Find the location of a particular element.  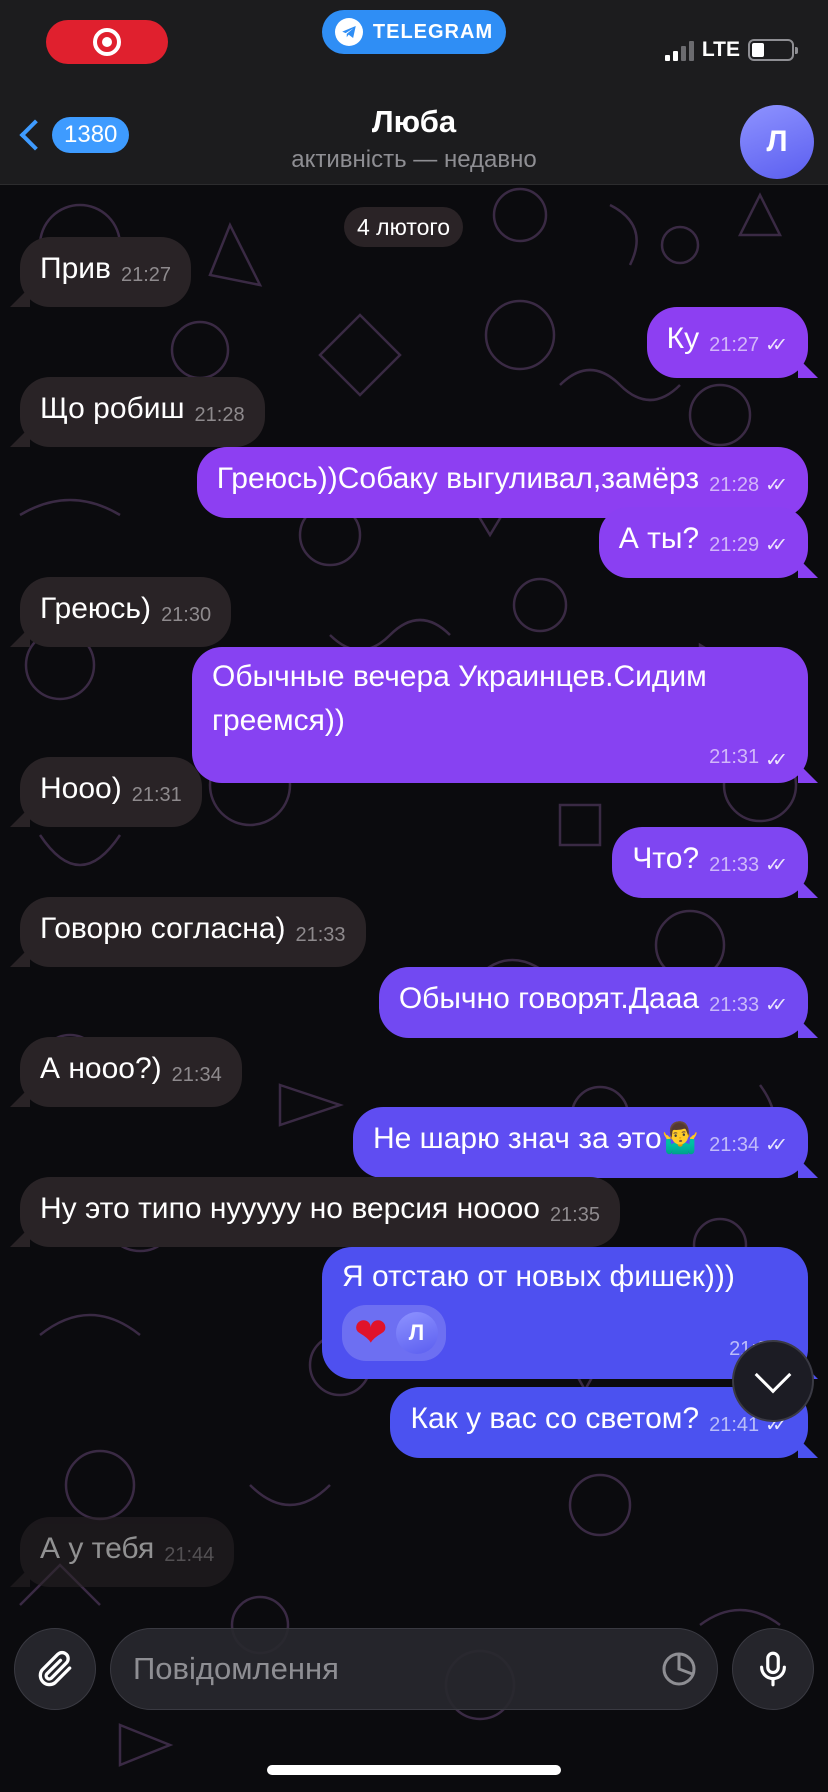

status-icons: LTE is located at coordinates (731, 50).